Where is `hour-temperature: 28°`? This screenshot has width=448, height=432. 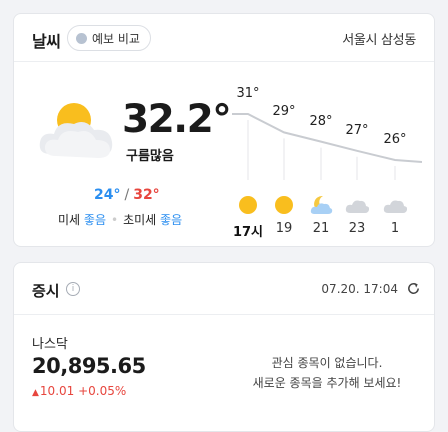 hour-temperature: 28° is located at coordinates (321, 121).